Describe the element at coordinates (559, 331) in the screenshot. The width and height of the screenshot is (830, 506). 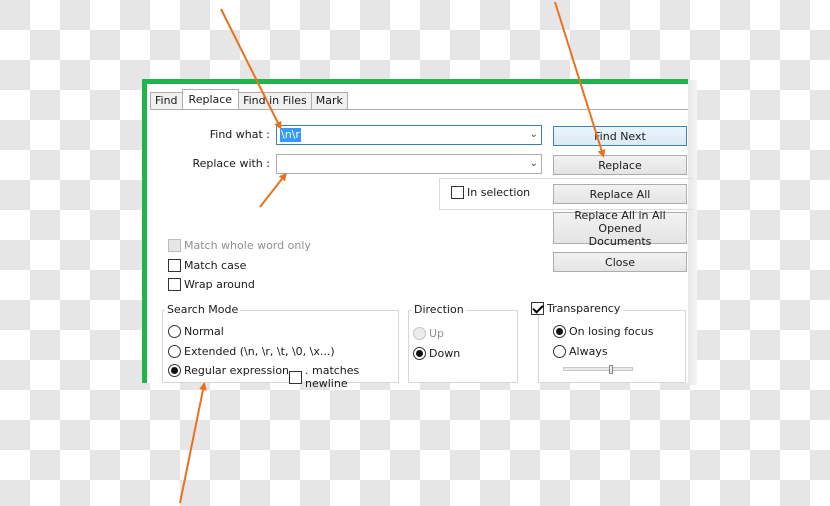
I see `on-losing-focus-radio` at that location.